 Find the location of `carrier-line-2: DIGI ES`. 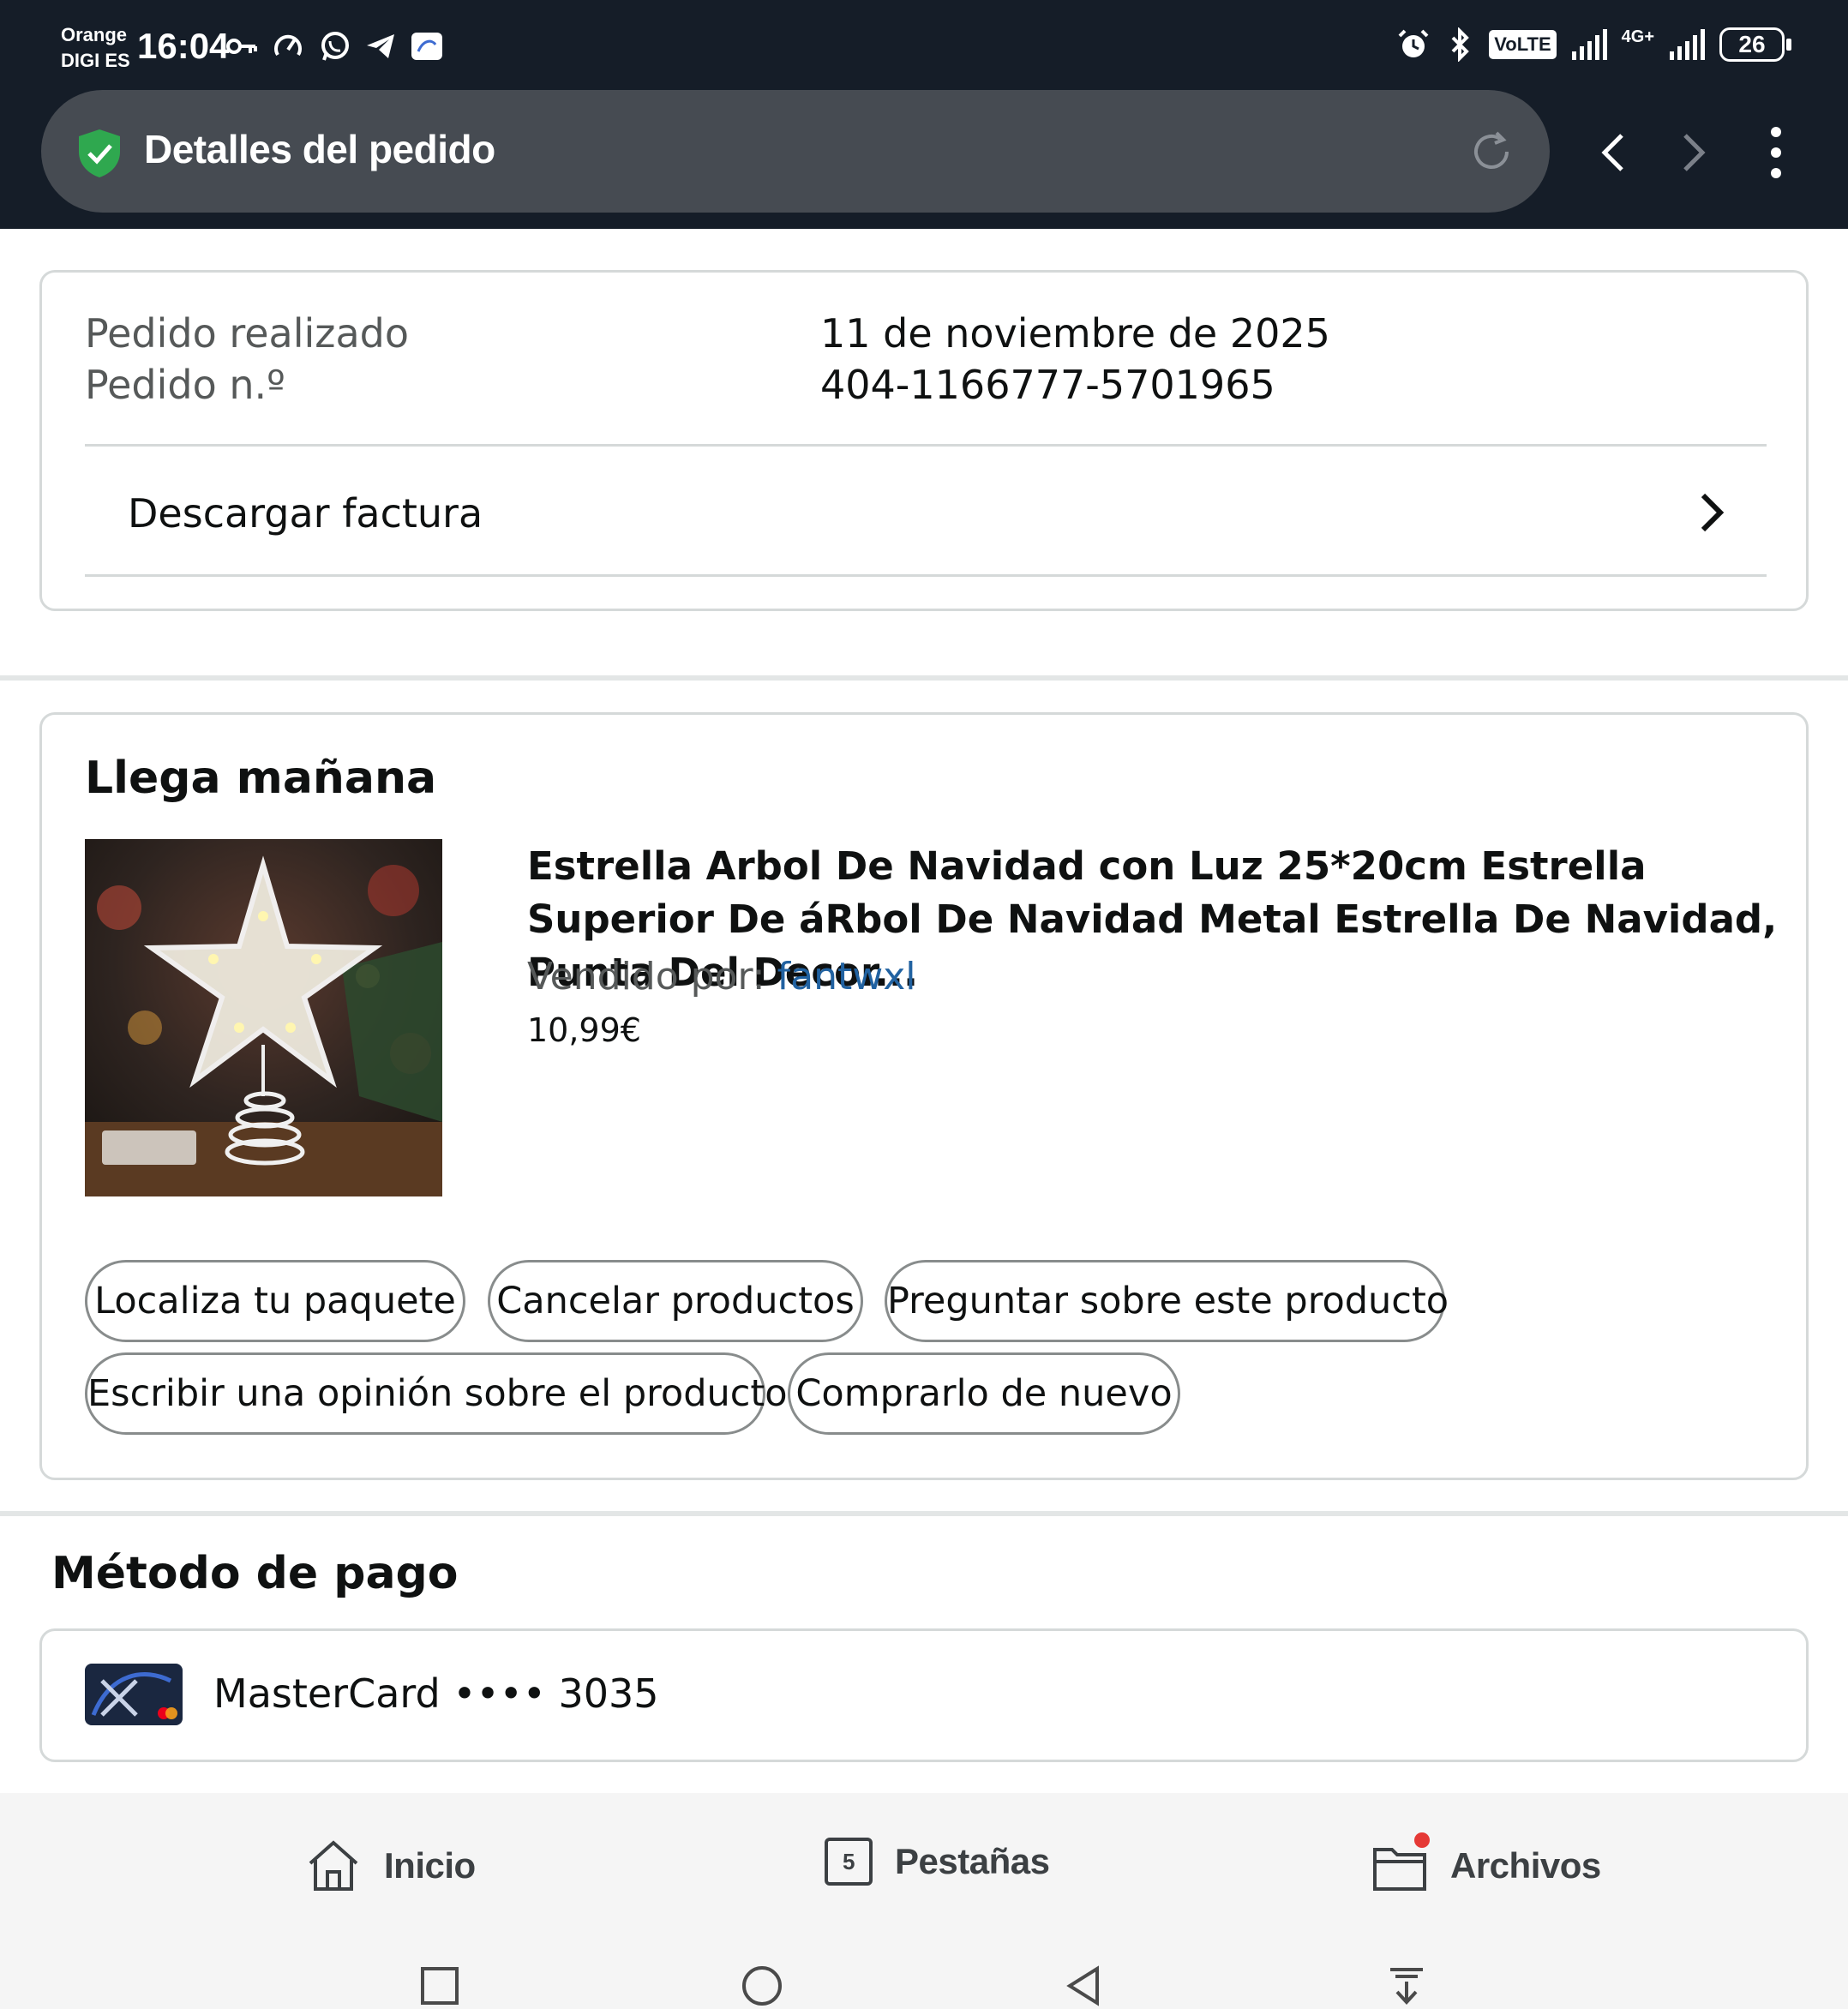

carrier-line-2: DIGI ES is located at coordinates (95, 60).